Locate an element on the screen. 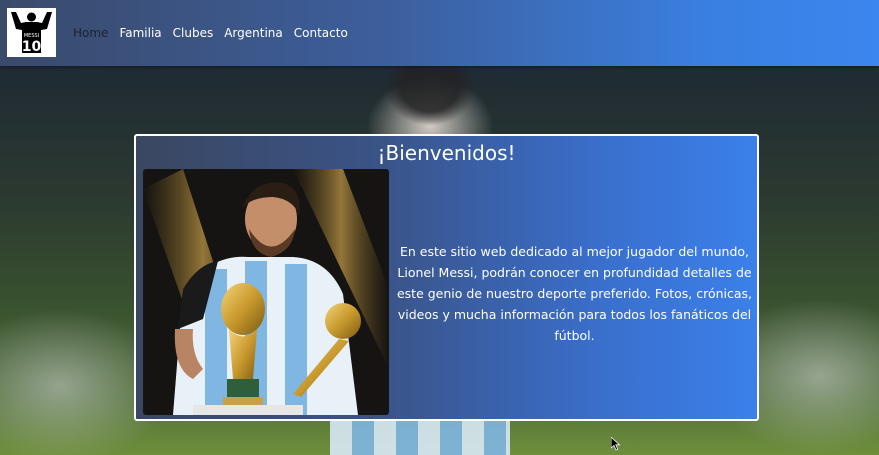  mouse-cursor-icon is located at coordinates (616, 444).